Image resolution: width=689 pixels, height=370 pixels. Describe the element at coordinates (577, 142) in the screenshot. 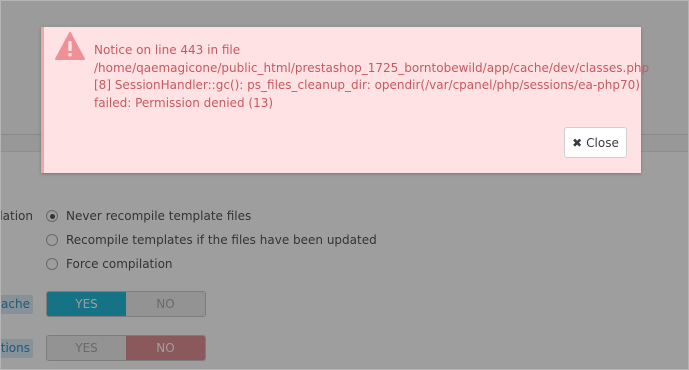

I see `close-icon: ✖` at that location.